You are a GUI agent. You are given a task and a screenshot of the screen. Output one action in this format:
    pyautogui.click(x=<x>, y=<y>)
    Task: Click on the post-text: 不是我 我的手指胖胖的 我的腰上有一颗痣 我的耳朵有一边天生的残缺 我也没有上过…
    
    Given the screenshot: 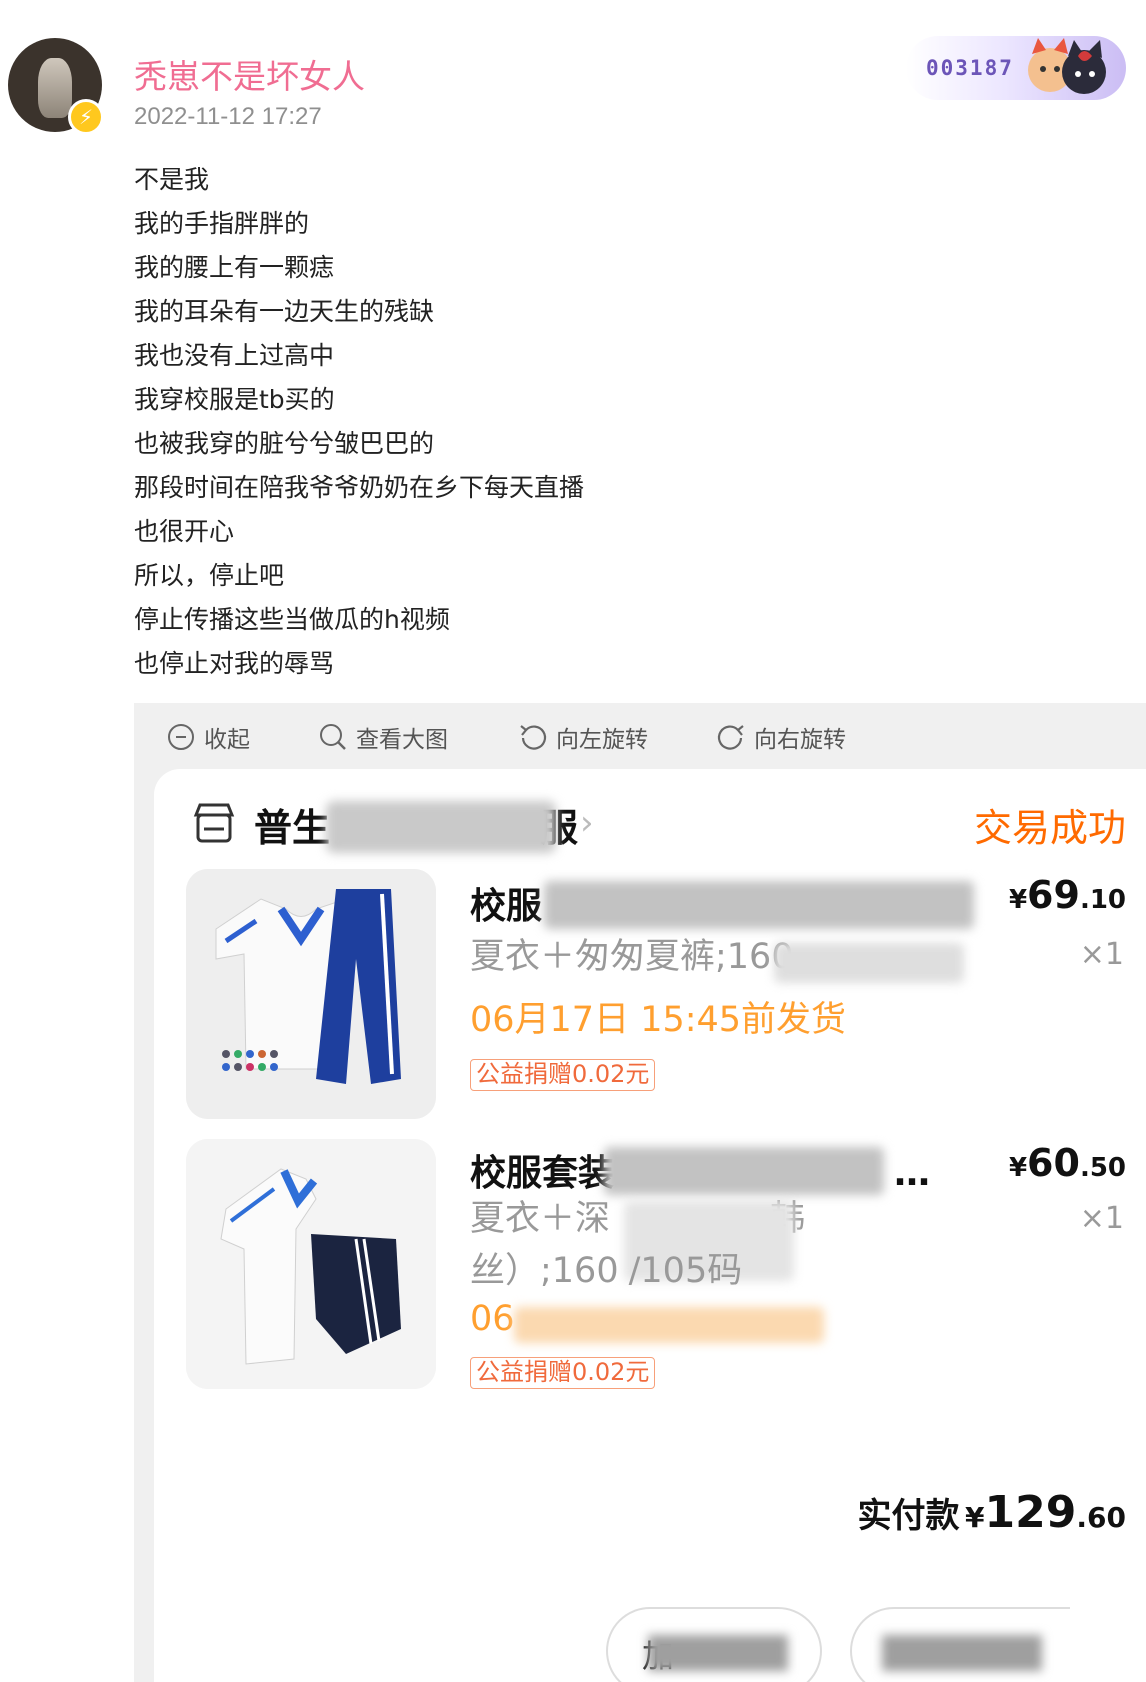 What is the action you would take?
    pyautogui.click(x=359, y=422)
    